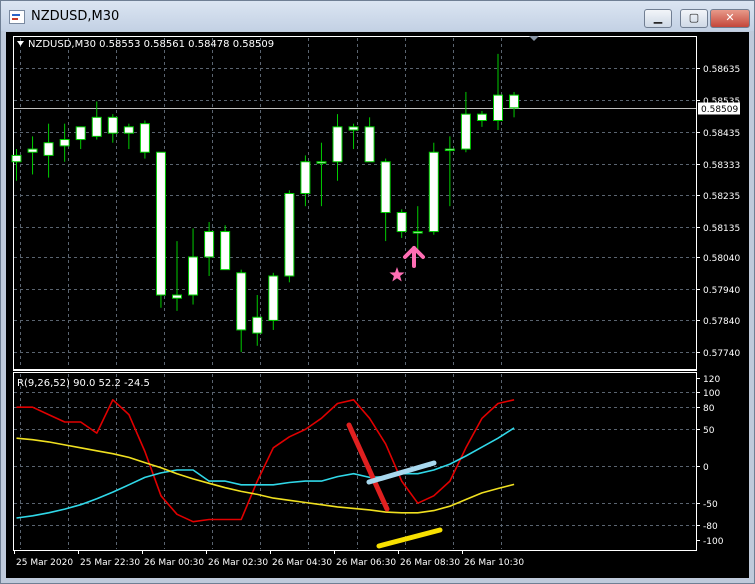 This screenshot has height=584, width=755. I want to click on annotation-up-arrow-icon, so click(414, 257).